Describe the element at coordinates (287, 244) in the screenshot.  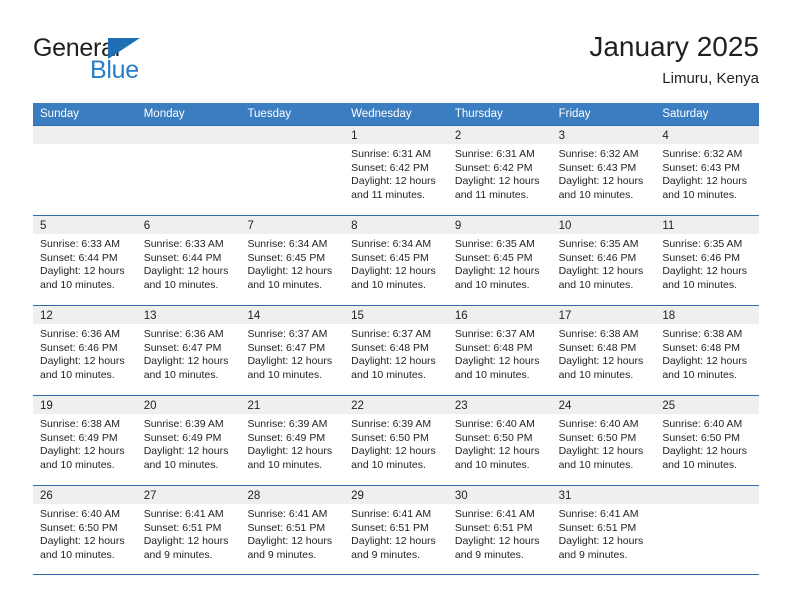
I see `sunrise-text: Sunrise: 6:34 AM` at that location.